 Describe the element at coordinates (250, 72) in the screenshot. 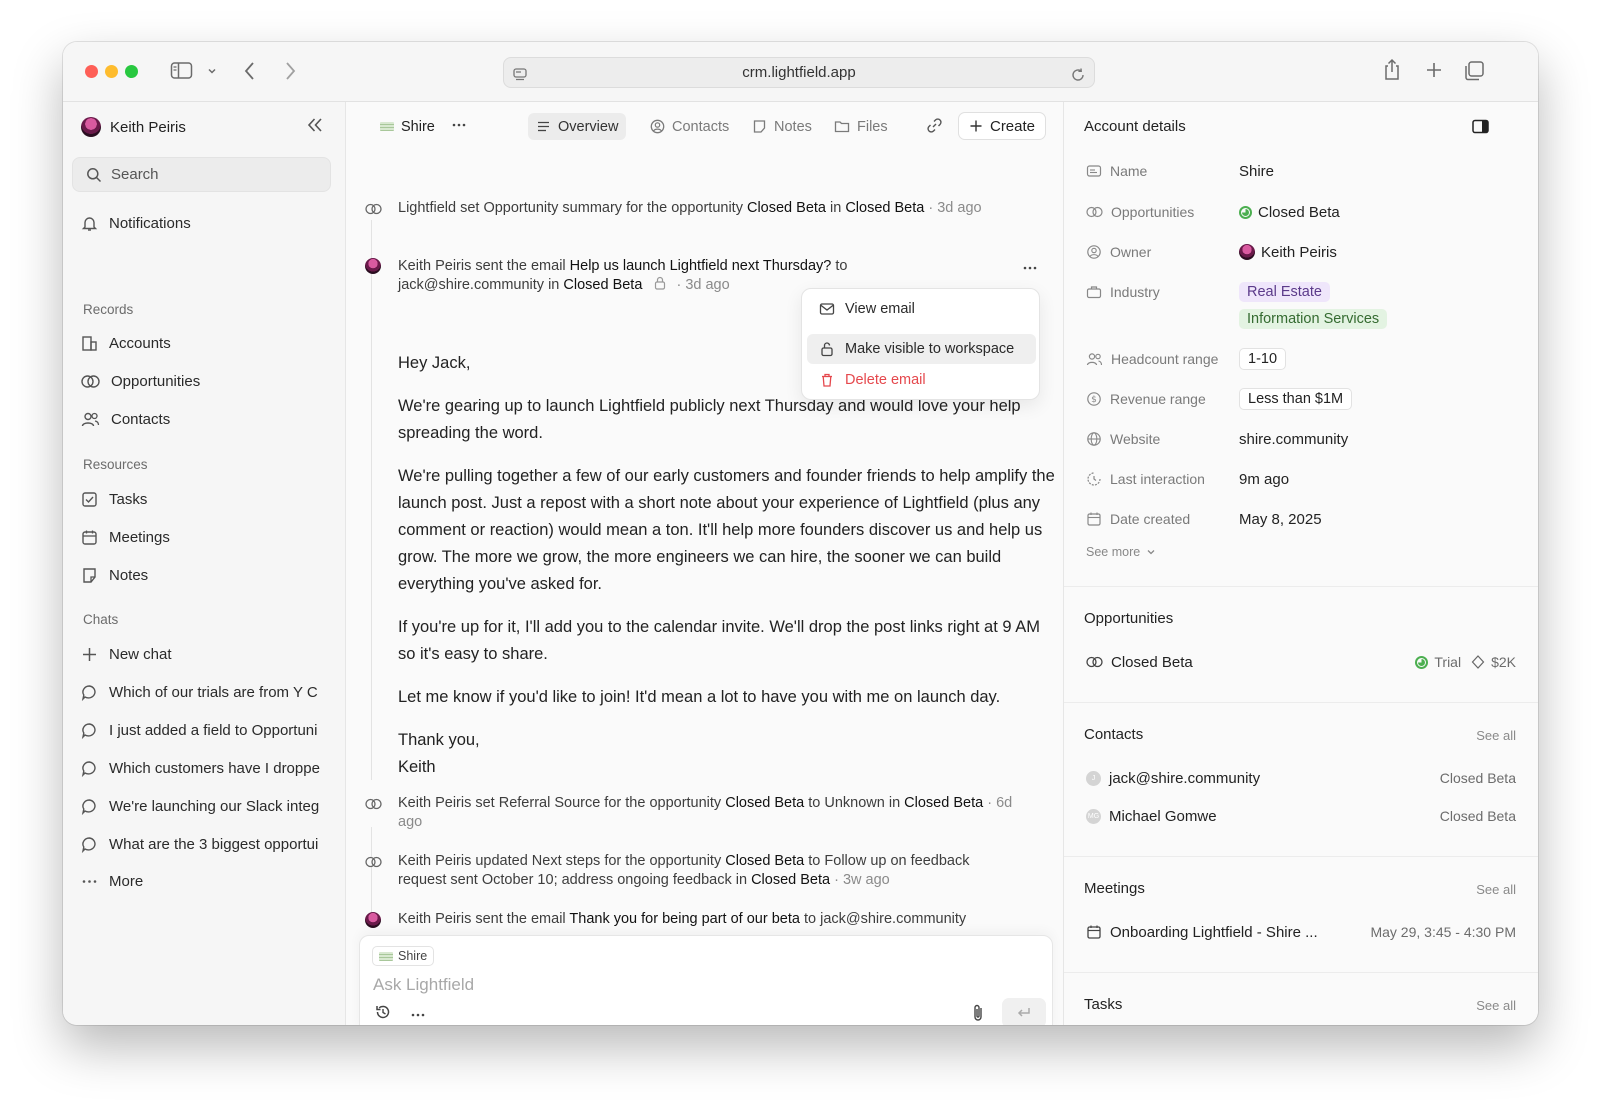

I see `back-icon` at that location.